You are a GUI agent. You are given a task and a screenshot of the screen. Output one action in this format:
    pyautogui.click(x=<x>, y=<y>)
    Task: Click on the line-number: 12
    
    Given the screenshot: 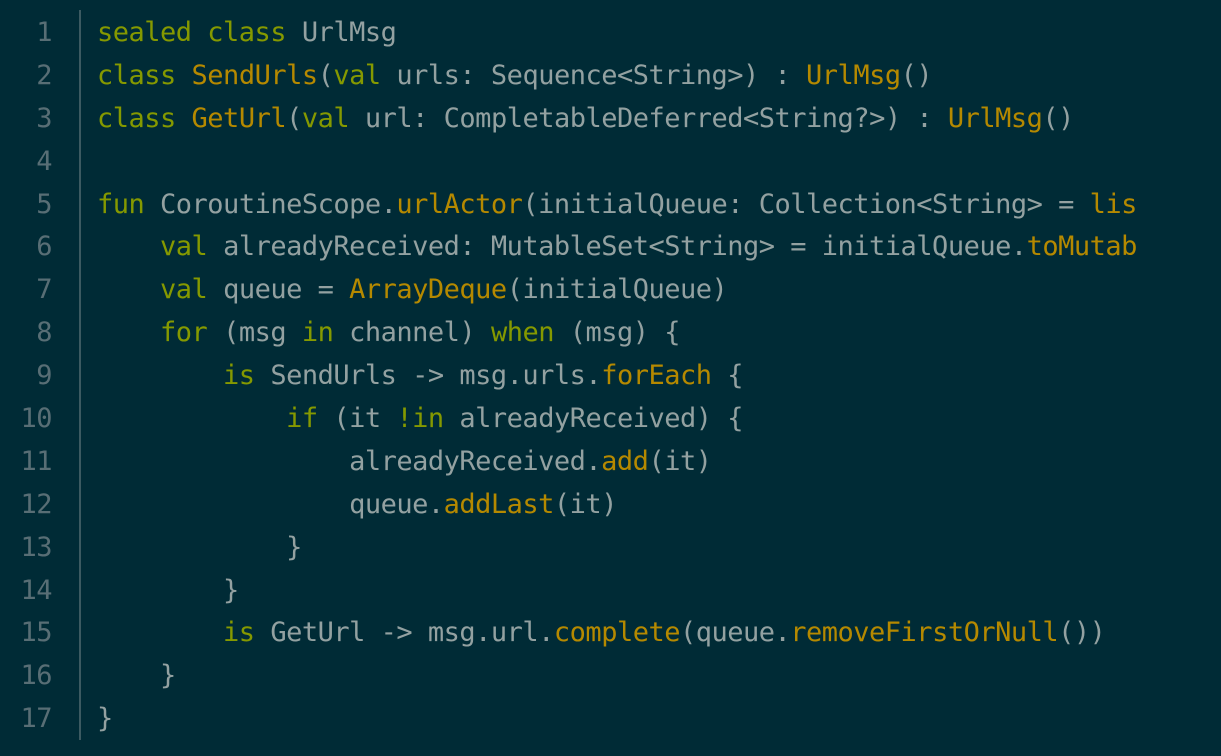 What is the action you would take?
    pyautogui.click(x=36, y=504)
    